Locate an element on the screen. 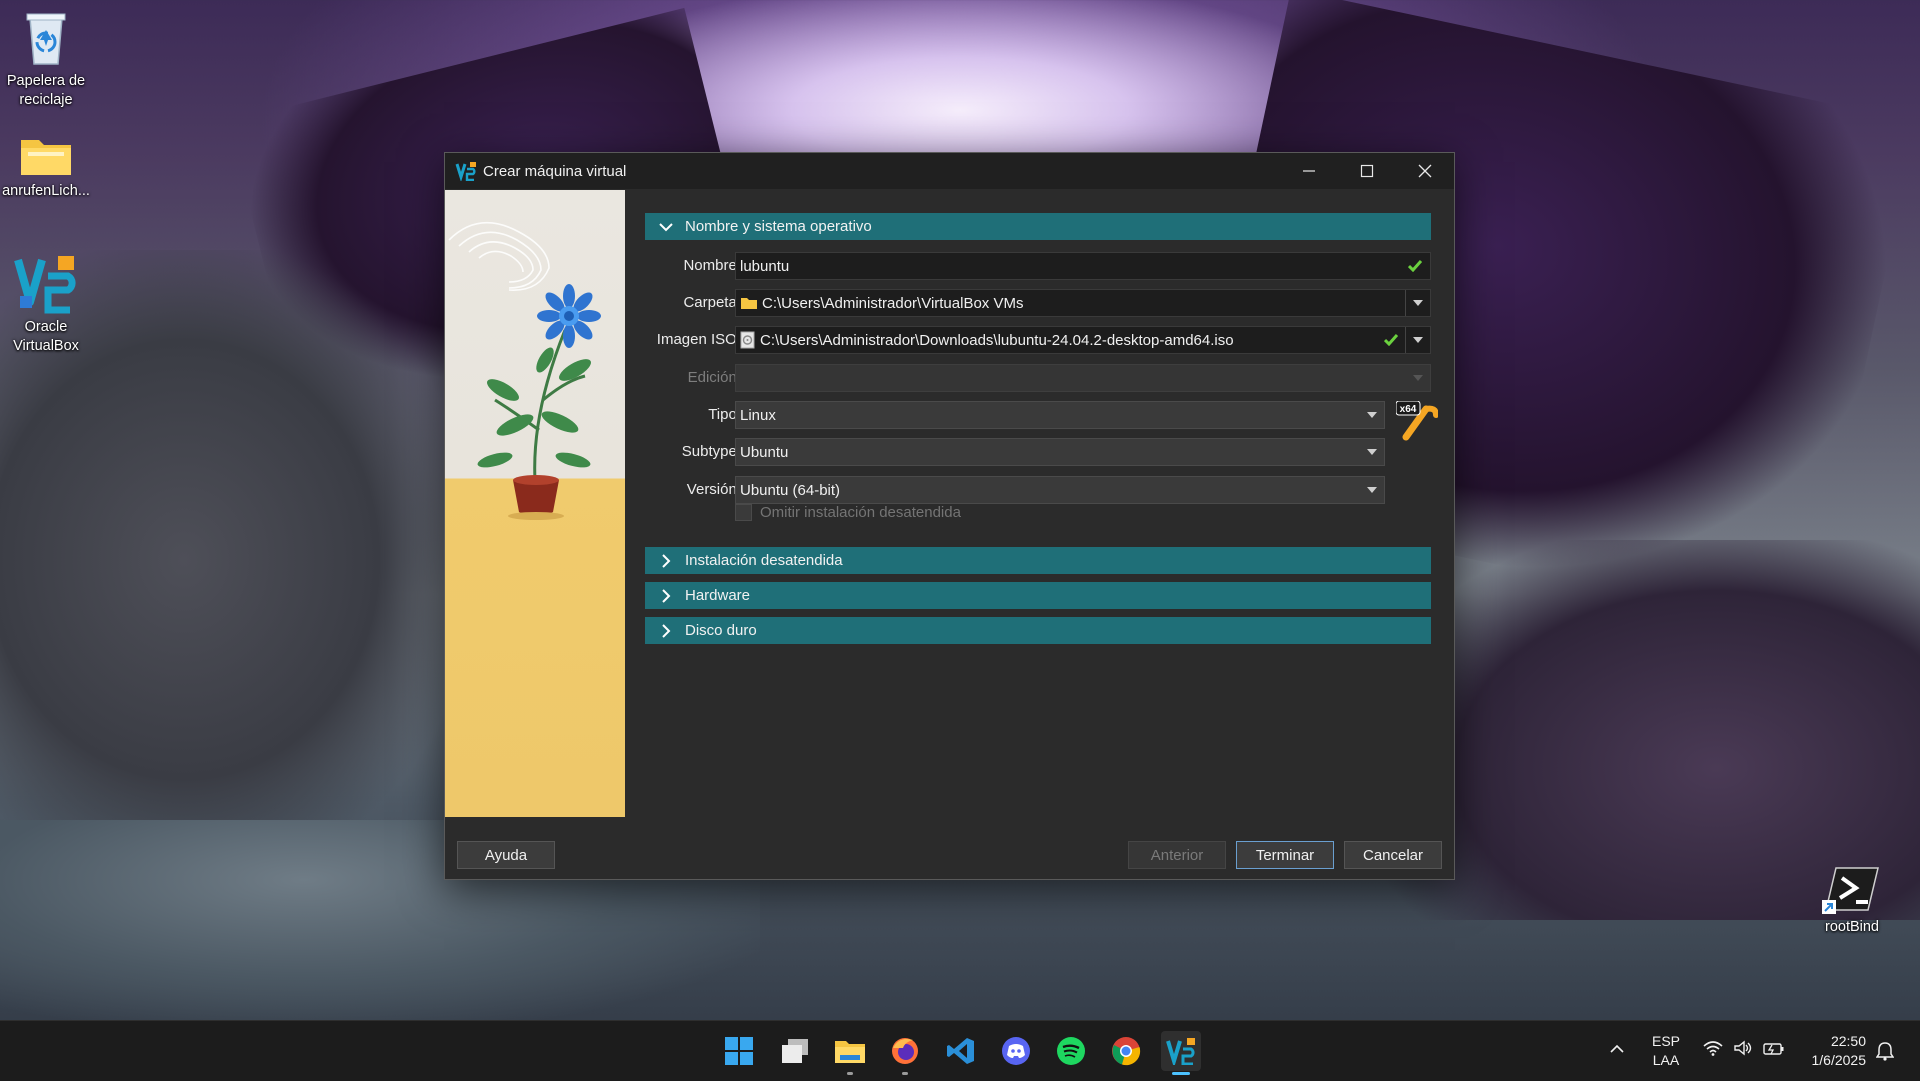  linux-64bit-icon: x64 is located at coordinates (1417, 420).